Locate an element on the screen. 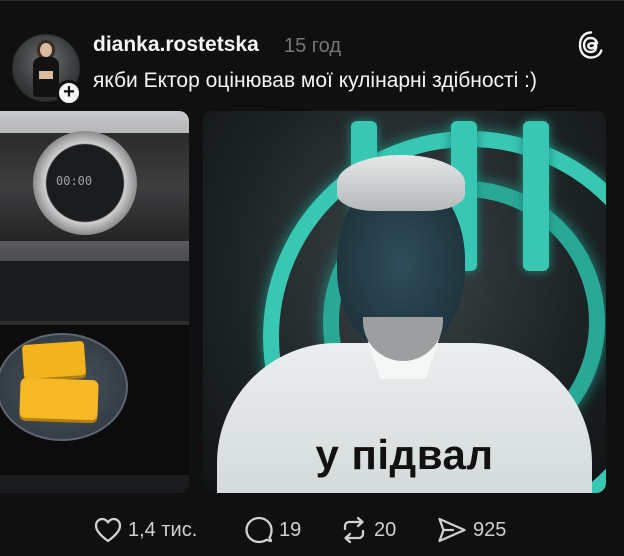 This screenshot has width=624, height=556. top-divider is located at coordinates (312, 0).